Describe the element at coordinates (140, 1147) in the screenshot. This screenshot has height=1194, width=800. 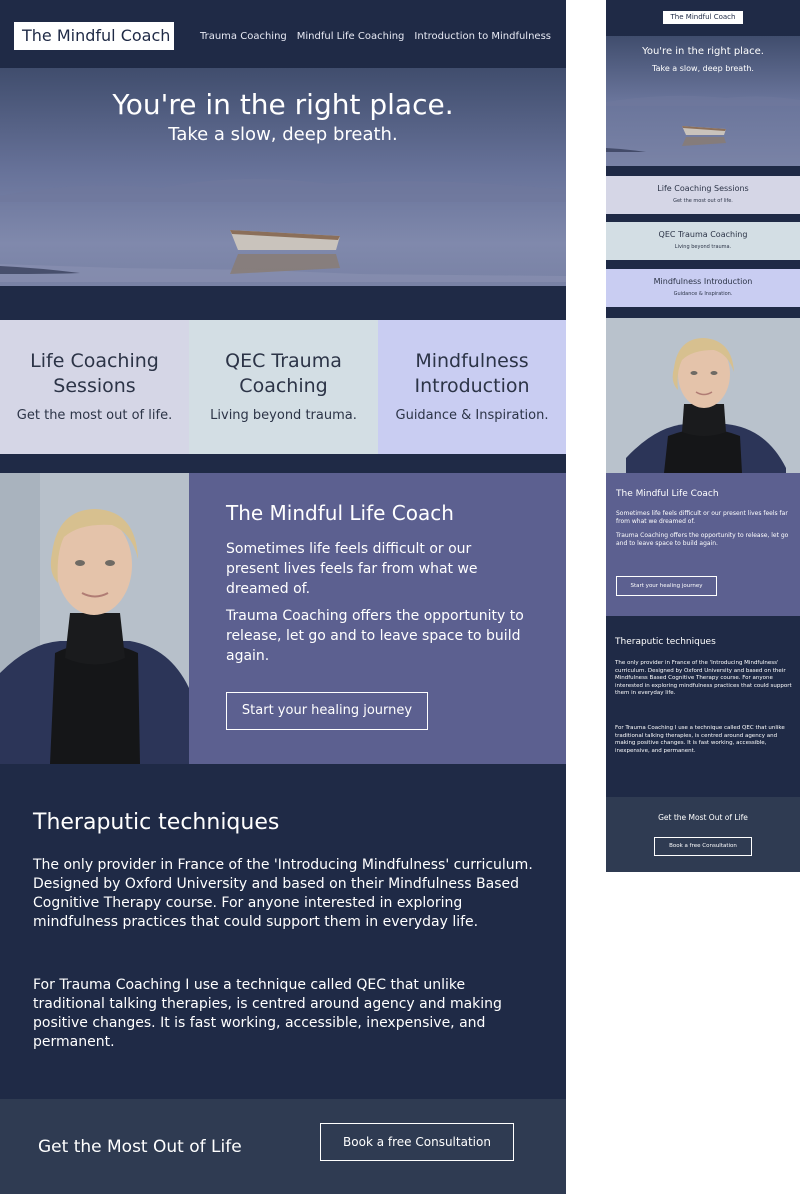
I see `cta-heading: Get the Most Out of Life` at that location.